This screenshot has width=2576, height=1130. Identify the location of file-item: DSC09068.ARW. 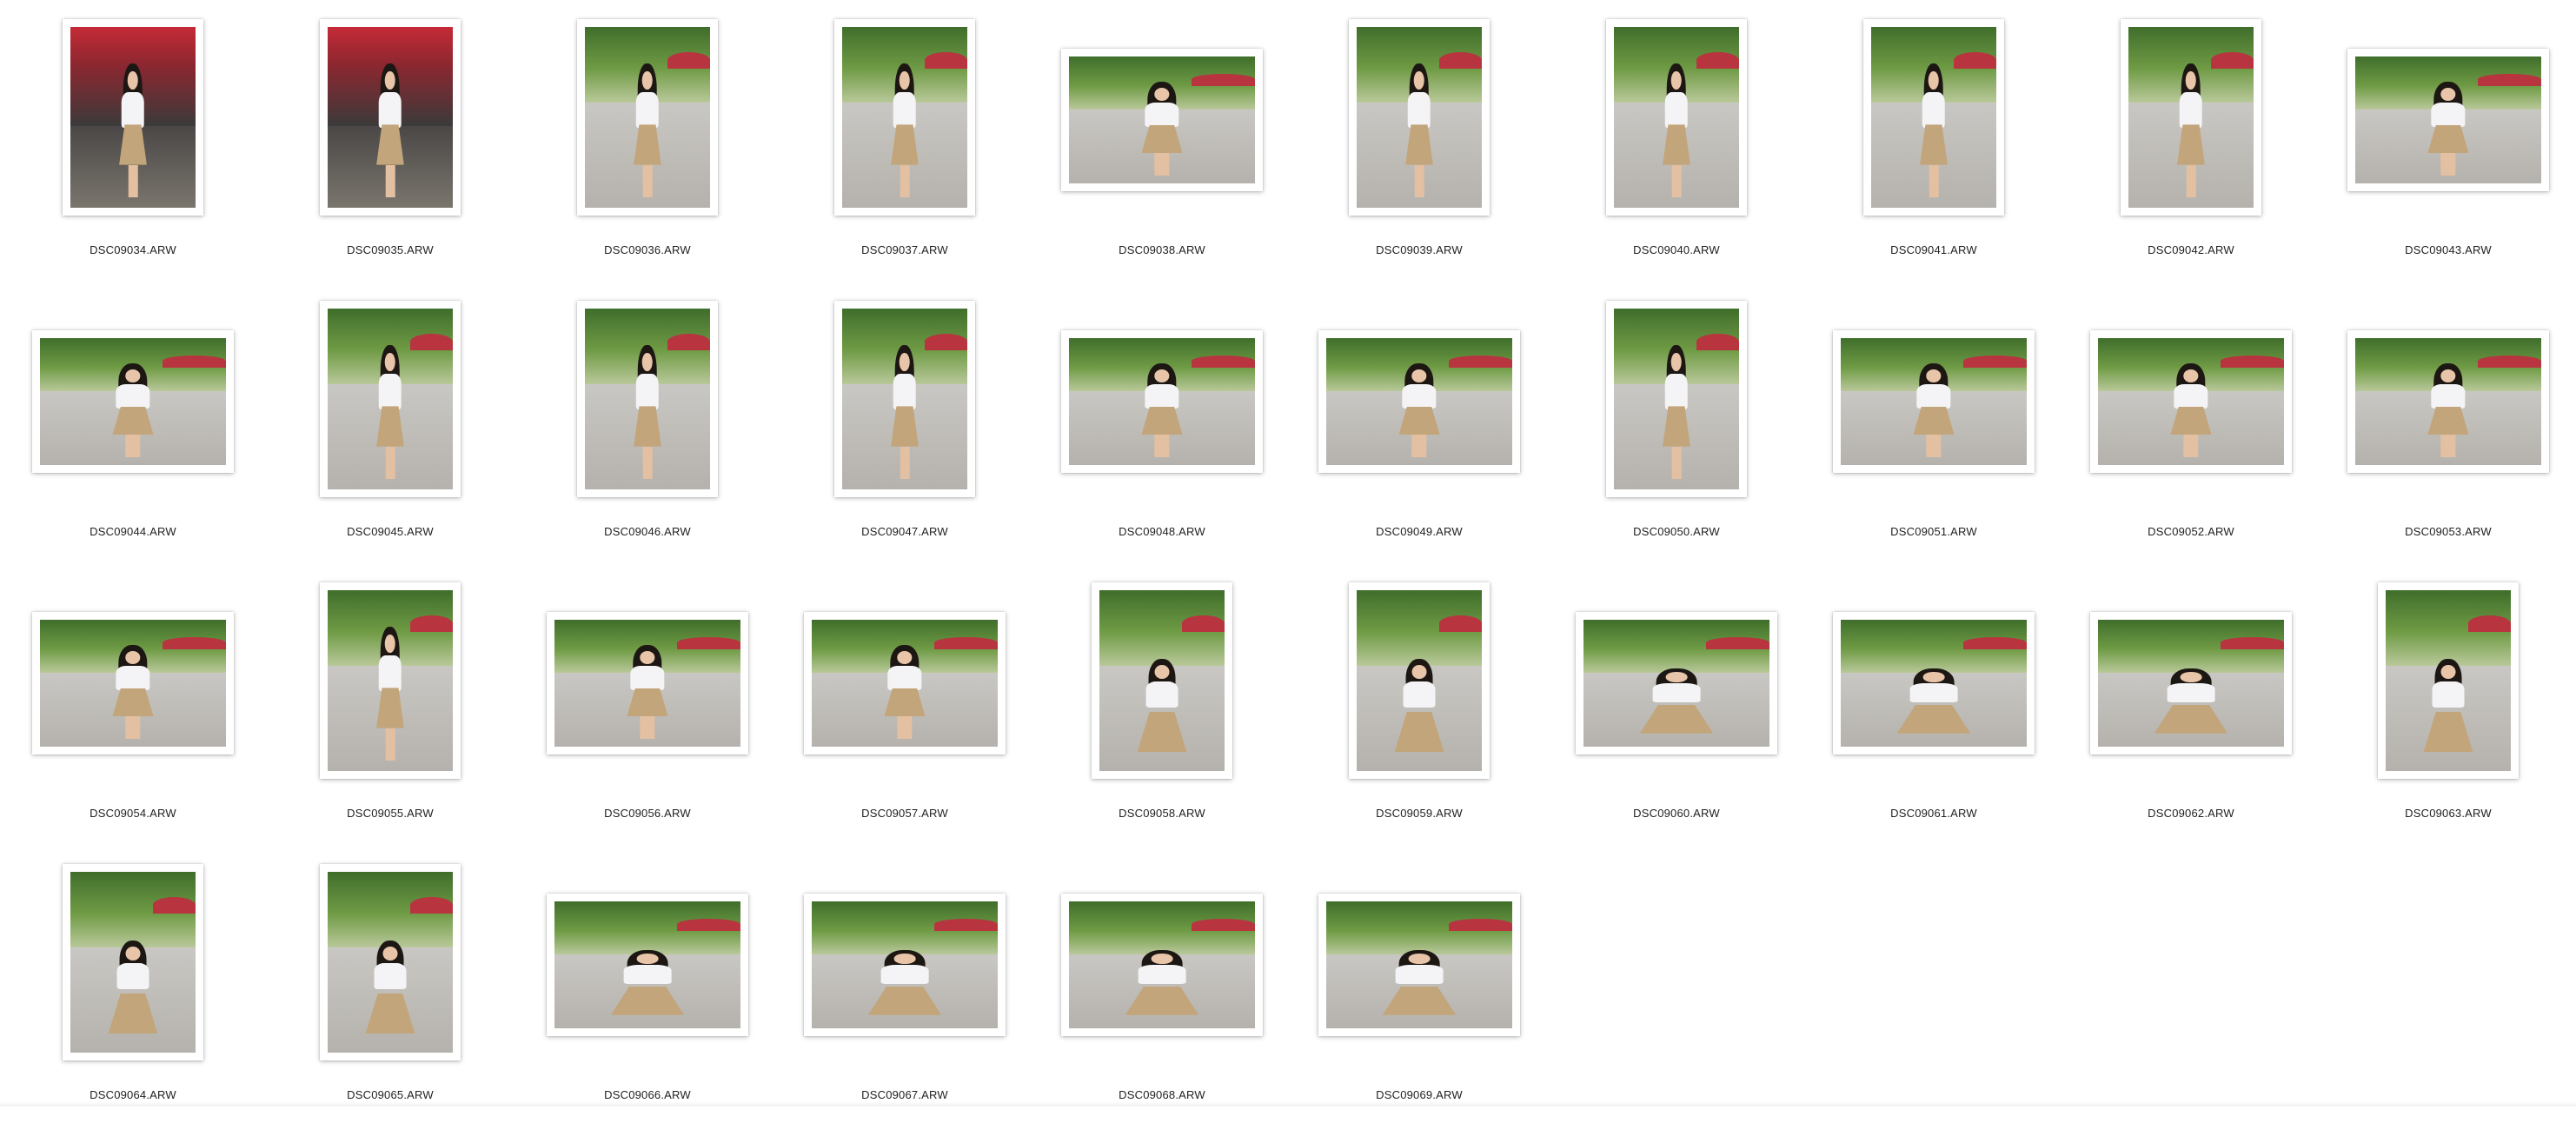
(1162, 989).